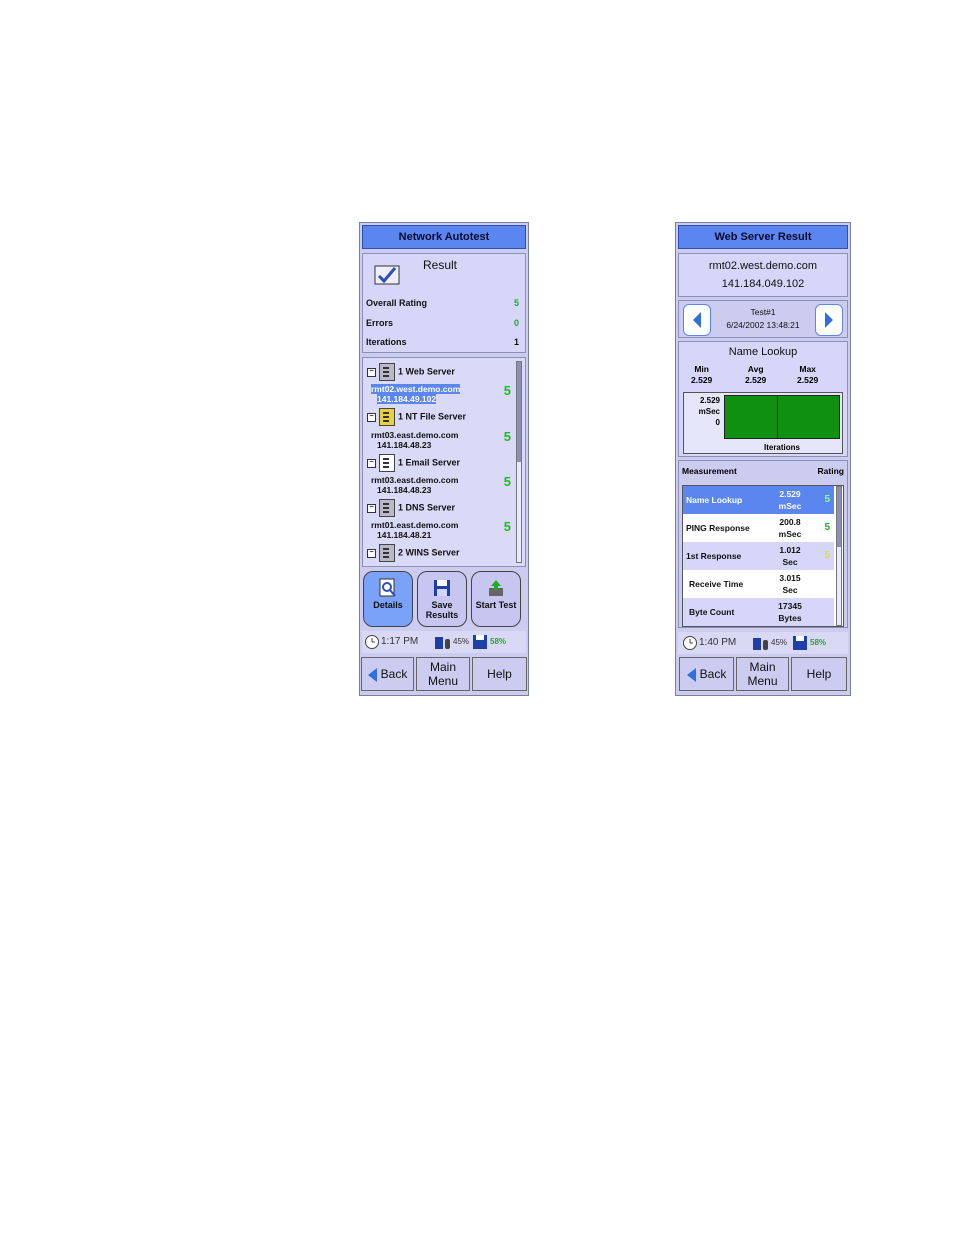 The width and height of the screenshot is (954, 1235). What do you see at coordinates (758, 500) in the screenshot?
I see `measurement-row-name-lookup: Name Lookup 2.529 mSec 5` at bounding box center [758, 500].